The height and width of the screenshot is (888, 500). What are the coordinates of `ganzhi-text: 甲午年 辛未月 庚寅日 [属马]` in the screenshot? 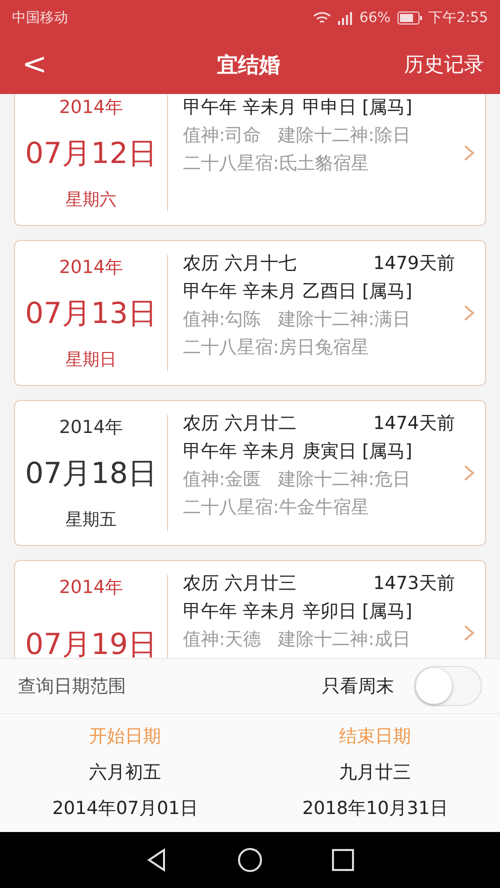 It's located at (297, 451).